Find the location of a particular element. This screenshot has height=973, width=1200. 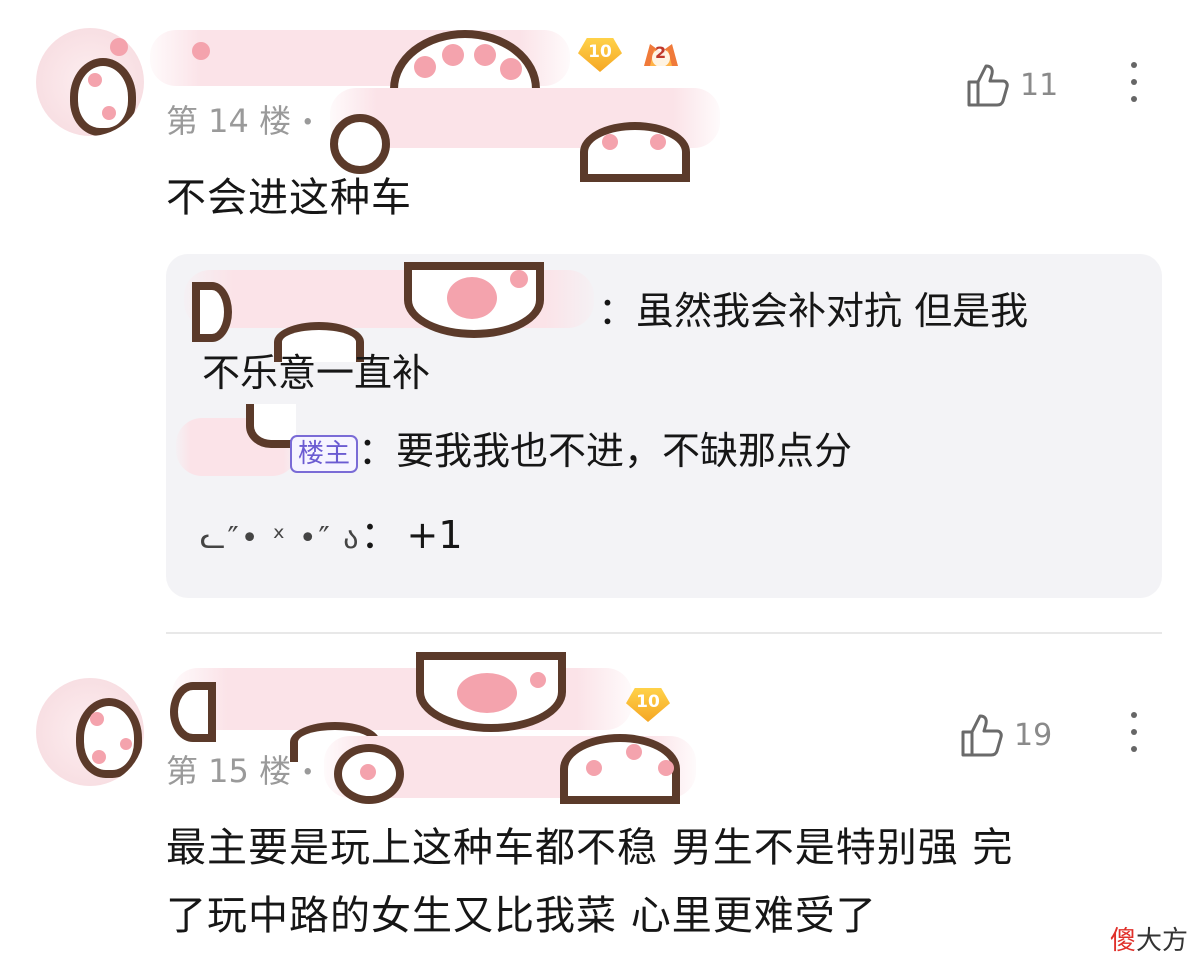

floor-number: 第 15 楼 • is located at coordinates (240, 769).